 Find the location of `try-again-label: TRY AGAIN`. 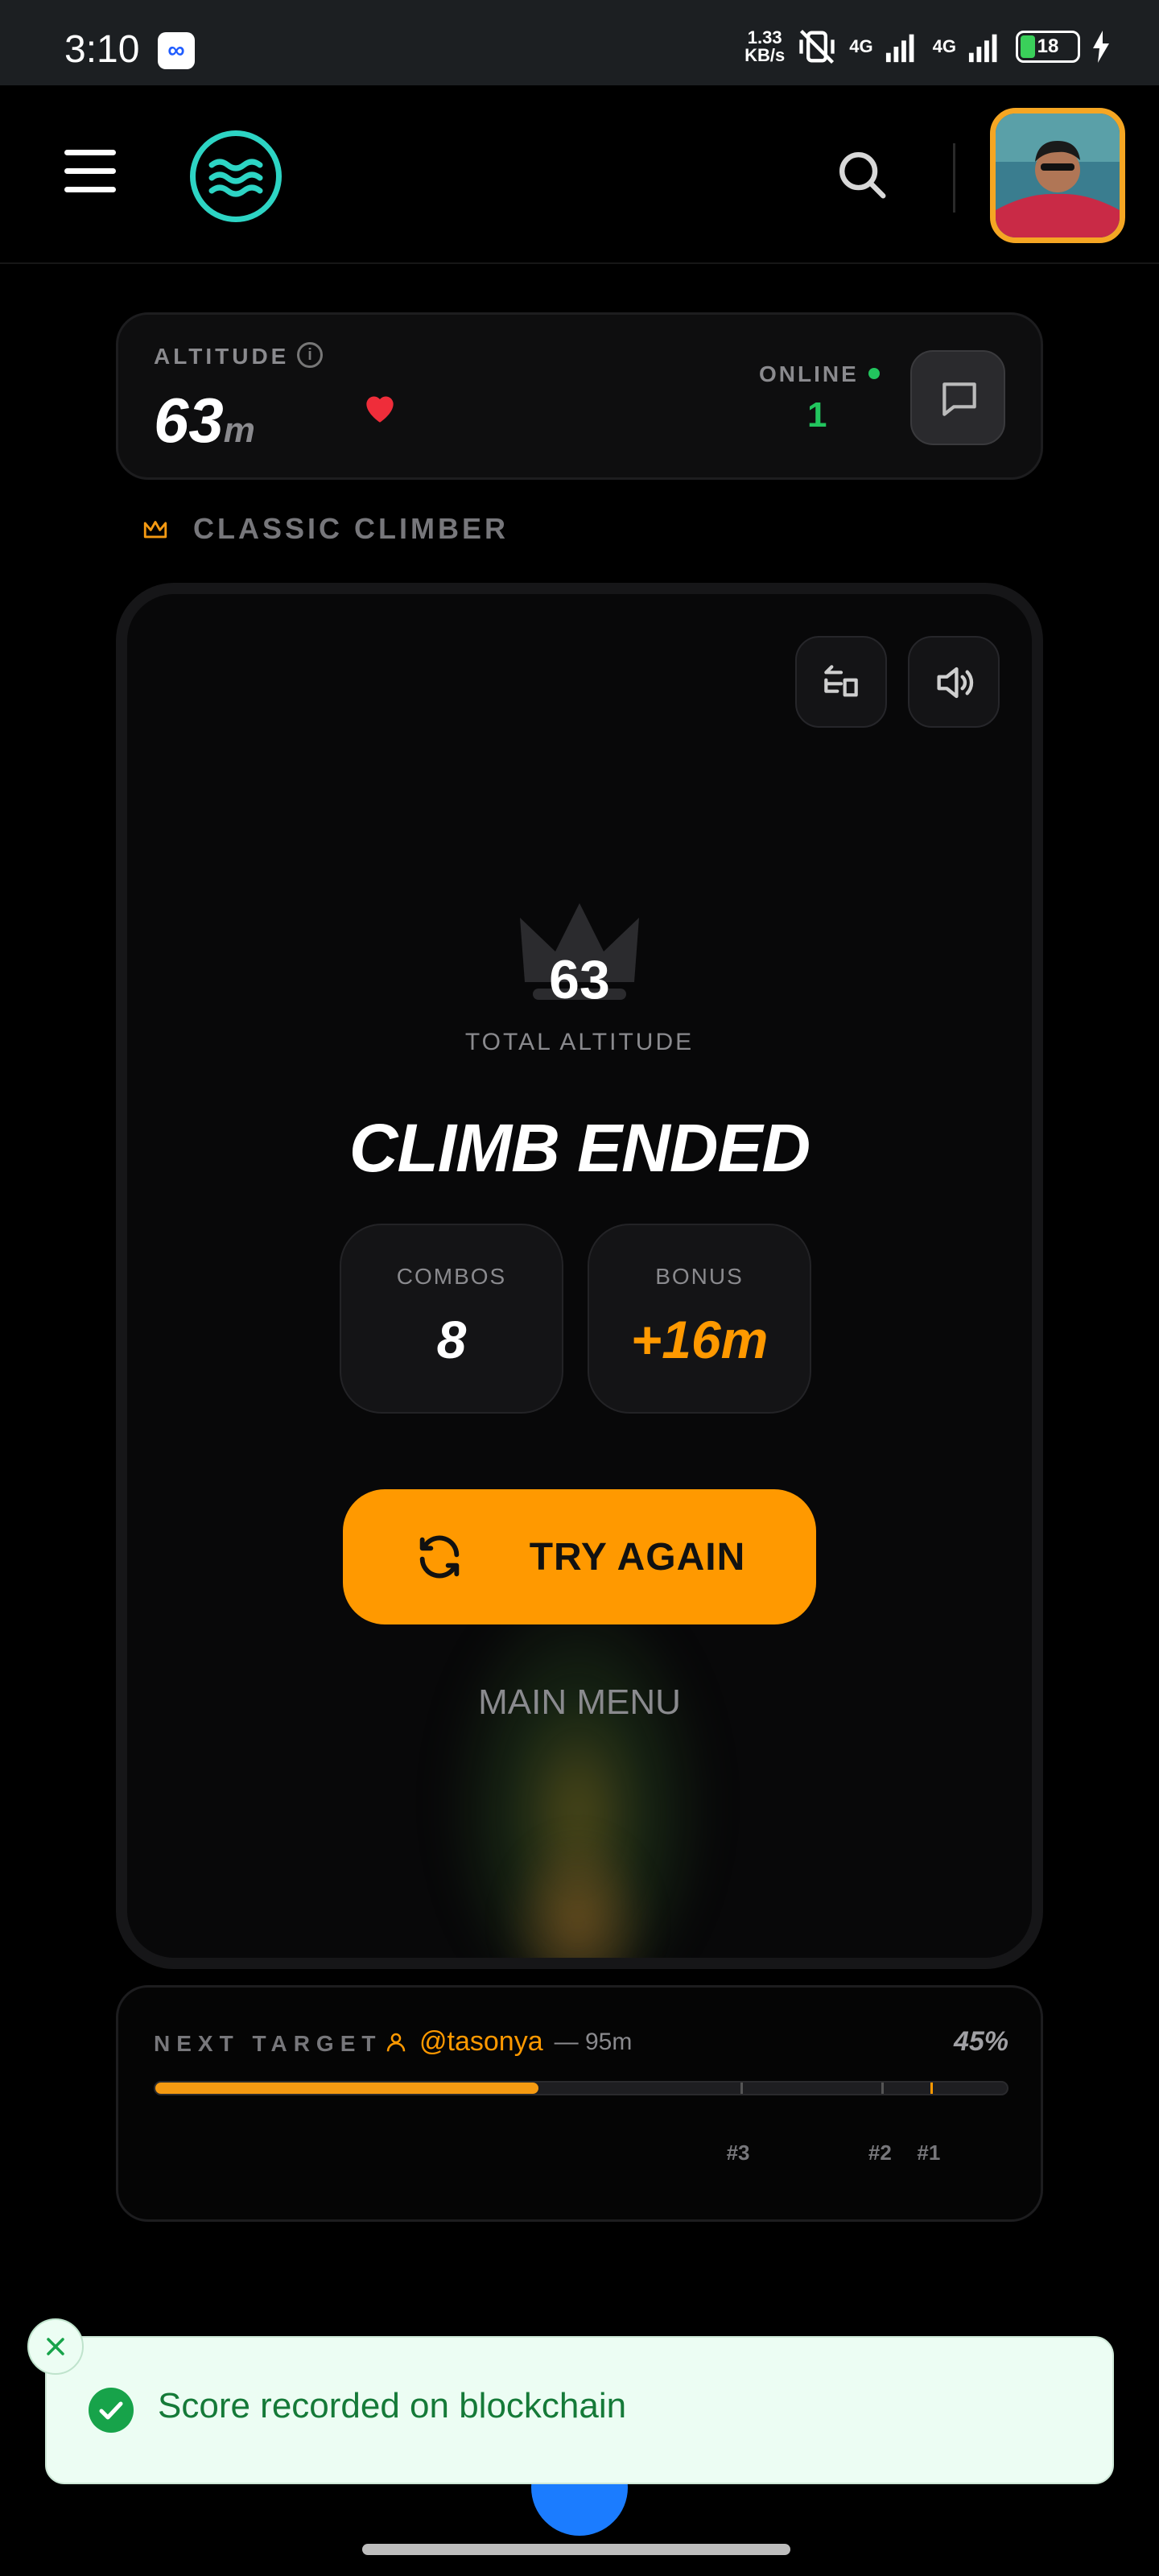

try-again-label: TRY AGAIN is located at coordinates (637, 1557).